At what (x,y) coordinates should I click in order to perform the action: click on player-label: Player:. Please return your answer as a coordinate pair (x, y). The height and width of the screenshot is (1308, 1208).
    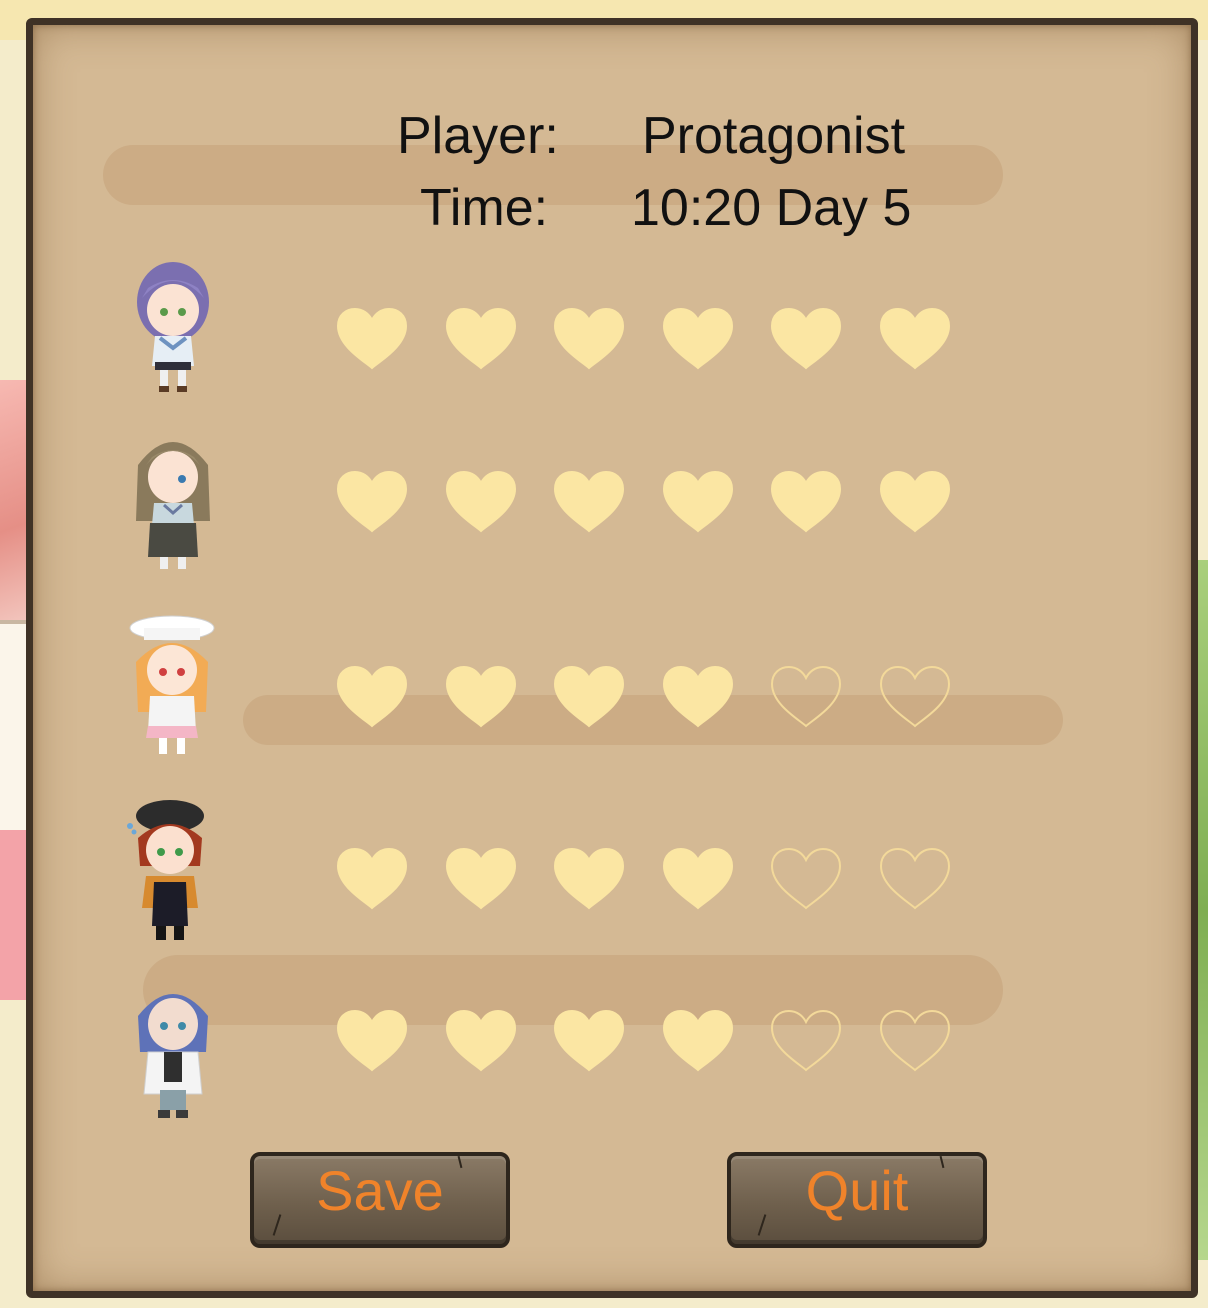
    Looking at the image, I should click on (478, 136).